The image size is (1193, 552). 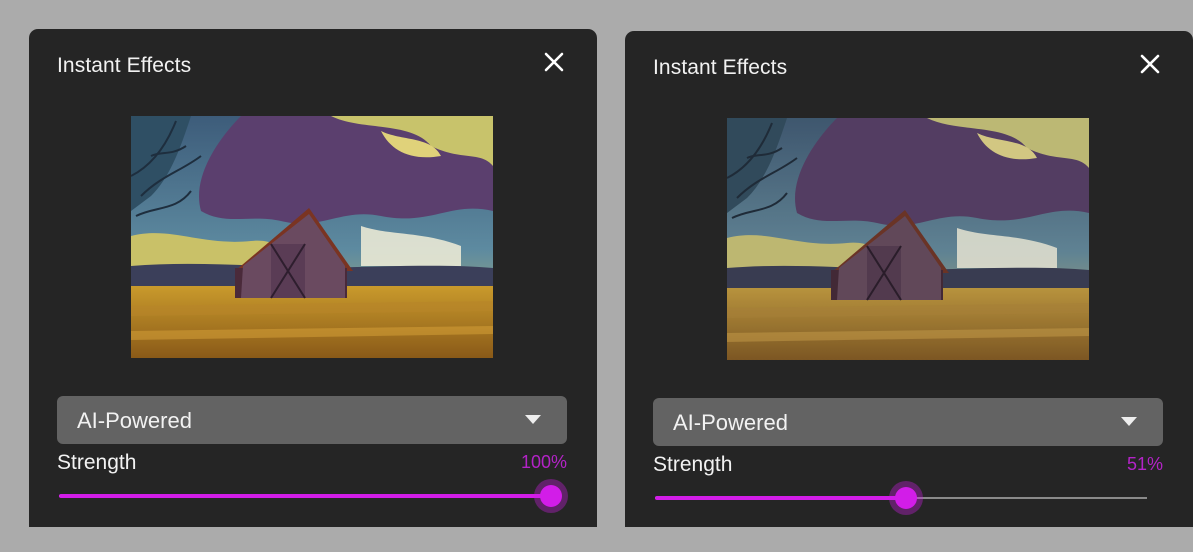 I want to click on strength-value: 100%, so click(x=543, y=462).